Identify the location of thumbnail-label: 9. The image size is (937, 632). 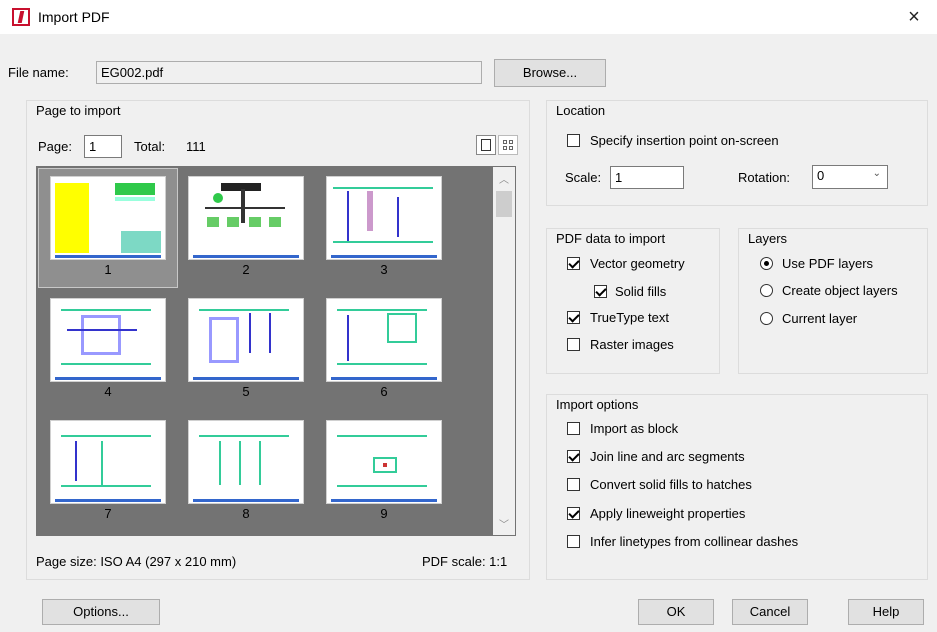
(384, 513).